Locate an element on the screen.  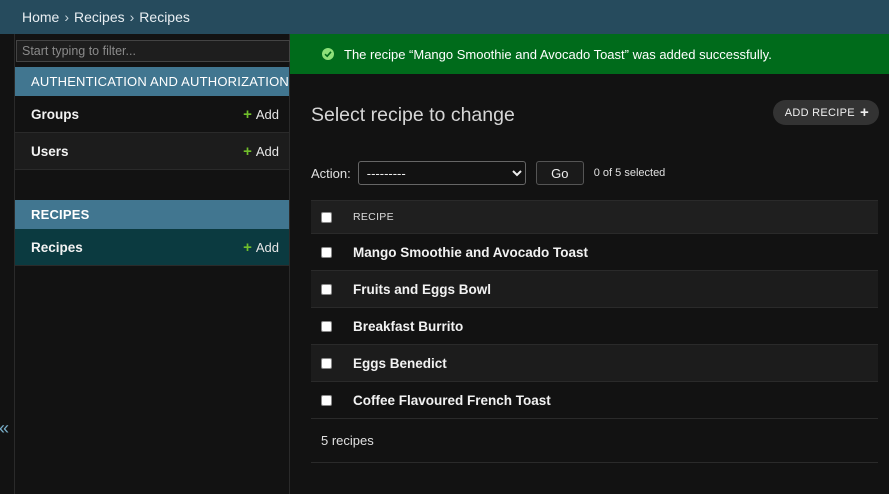
column-header-recipe: RECIPE is located at coordinates (373, 217).